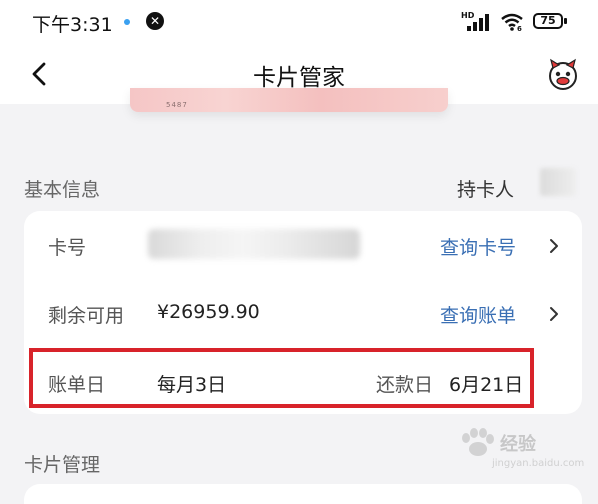 Image resolution: width=598 pixels, height=504 pixels. I want to click on wifi-6-label: 6, so click(519, 29).